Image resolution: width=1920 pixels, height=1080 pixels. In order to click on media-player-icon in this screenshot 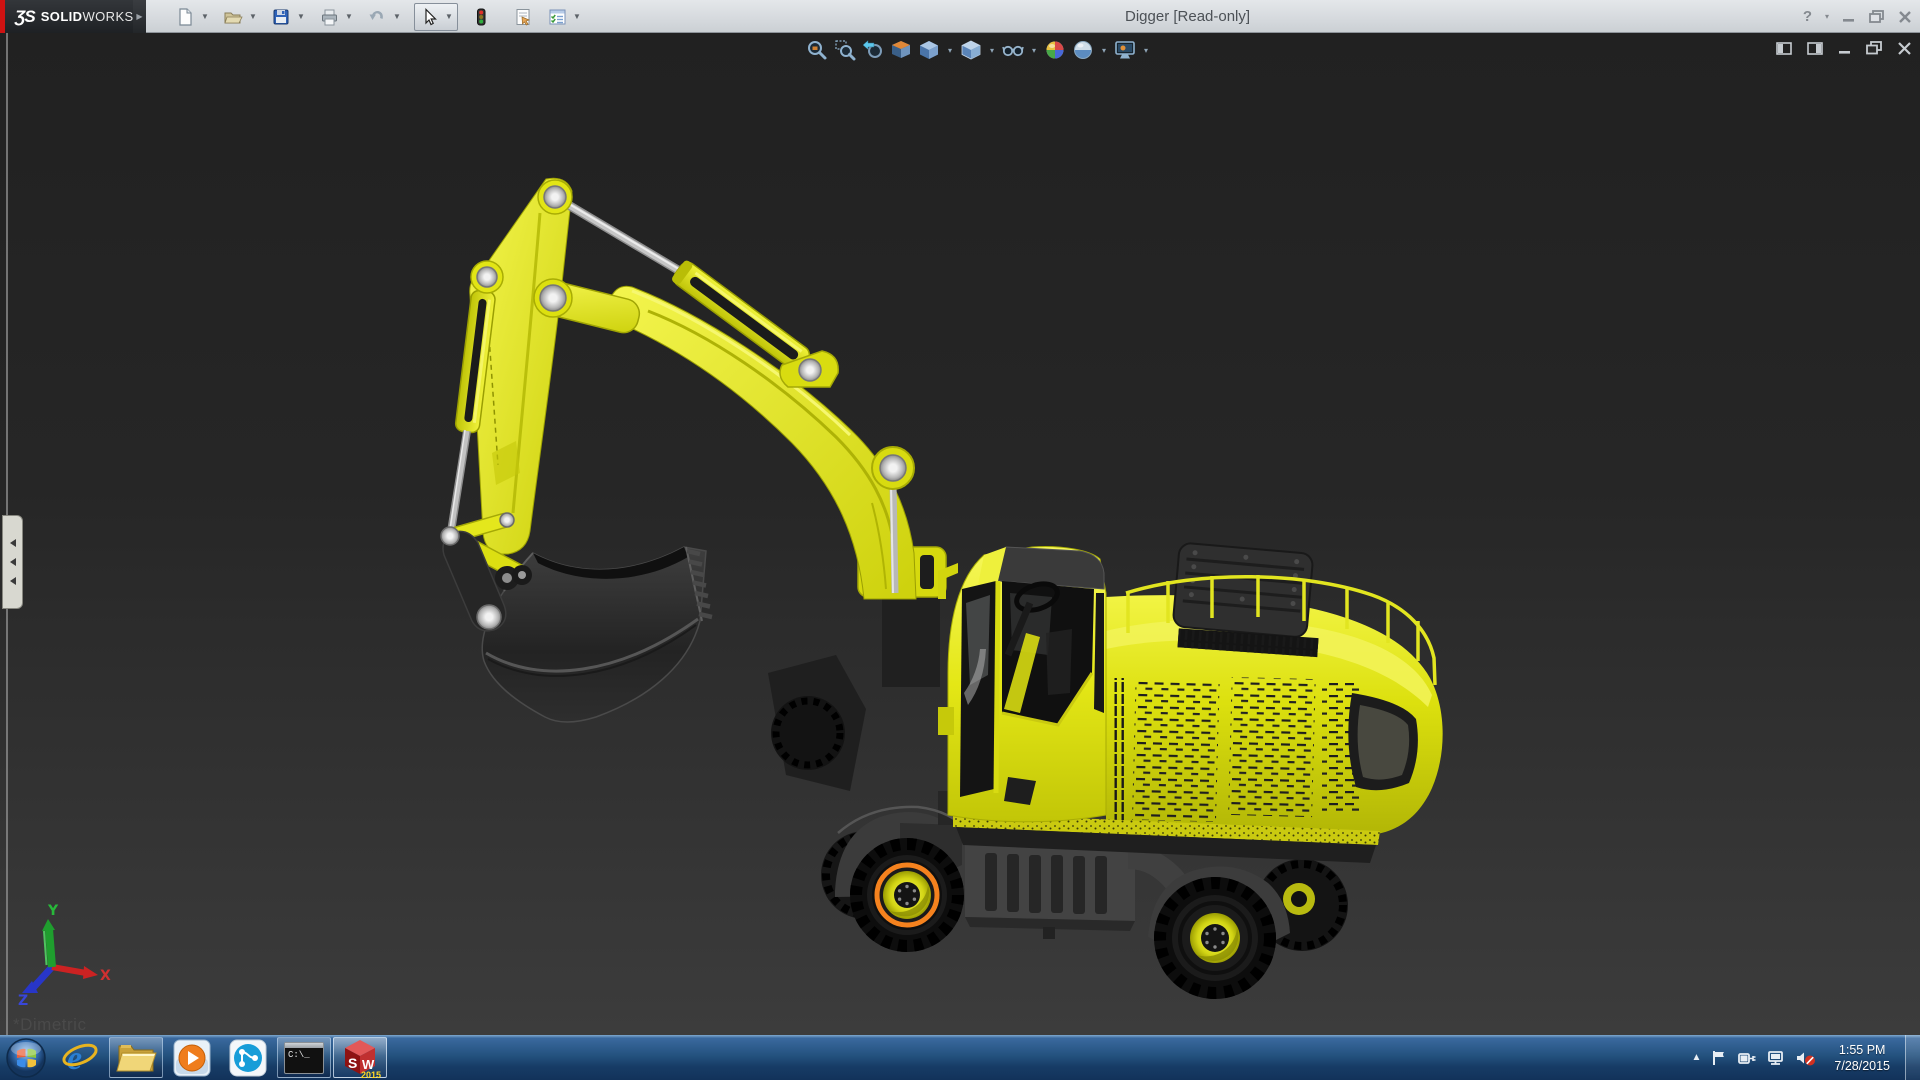, I will do `click(192, 1057)`.